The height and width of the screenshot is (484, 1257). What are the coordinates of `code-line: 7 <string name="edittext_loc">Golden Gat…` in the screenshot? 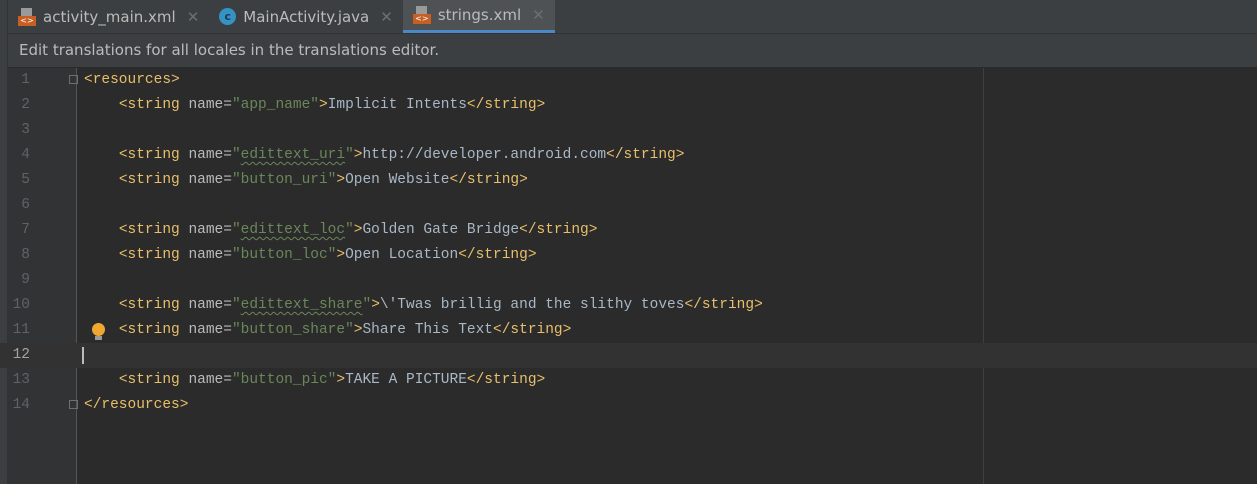 It's located at (628, 230).